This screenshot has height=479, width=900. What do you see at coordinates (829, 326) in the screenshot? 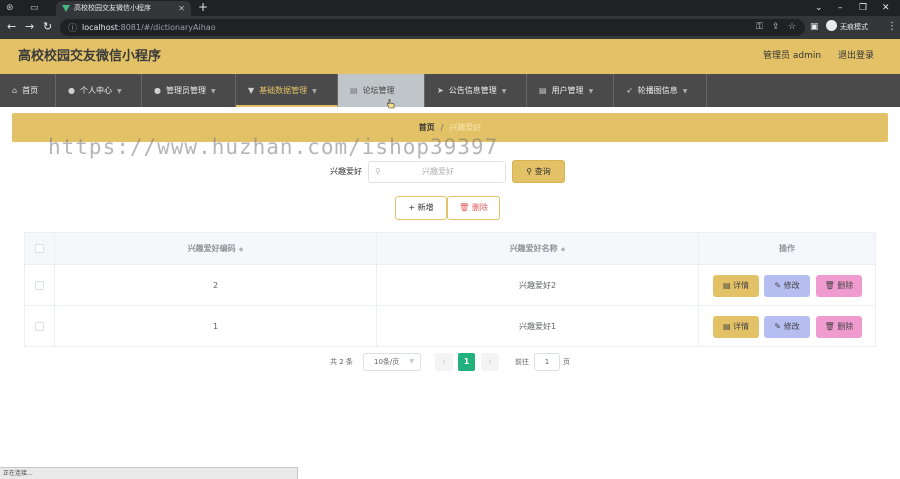
I see `trash-icon: 🗑` at bounding box center [829, 326].